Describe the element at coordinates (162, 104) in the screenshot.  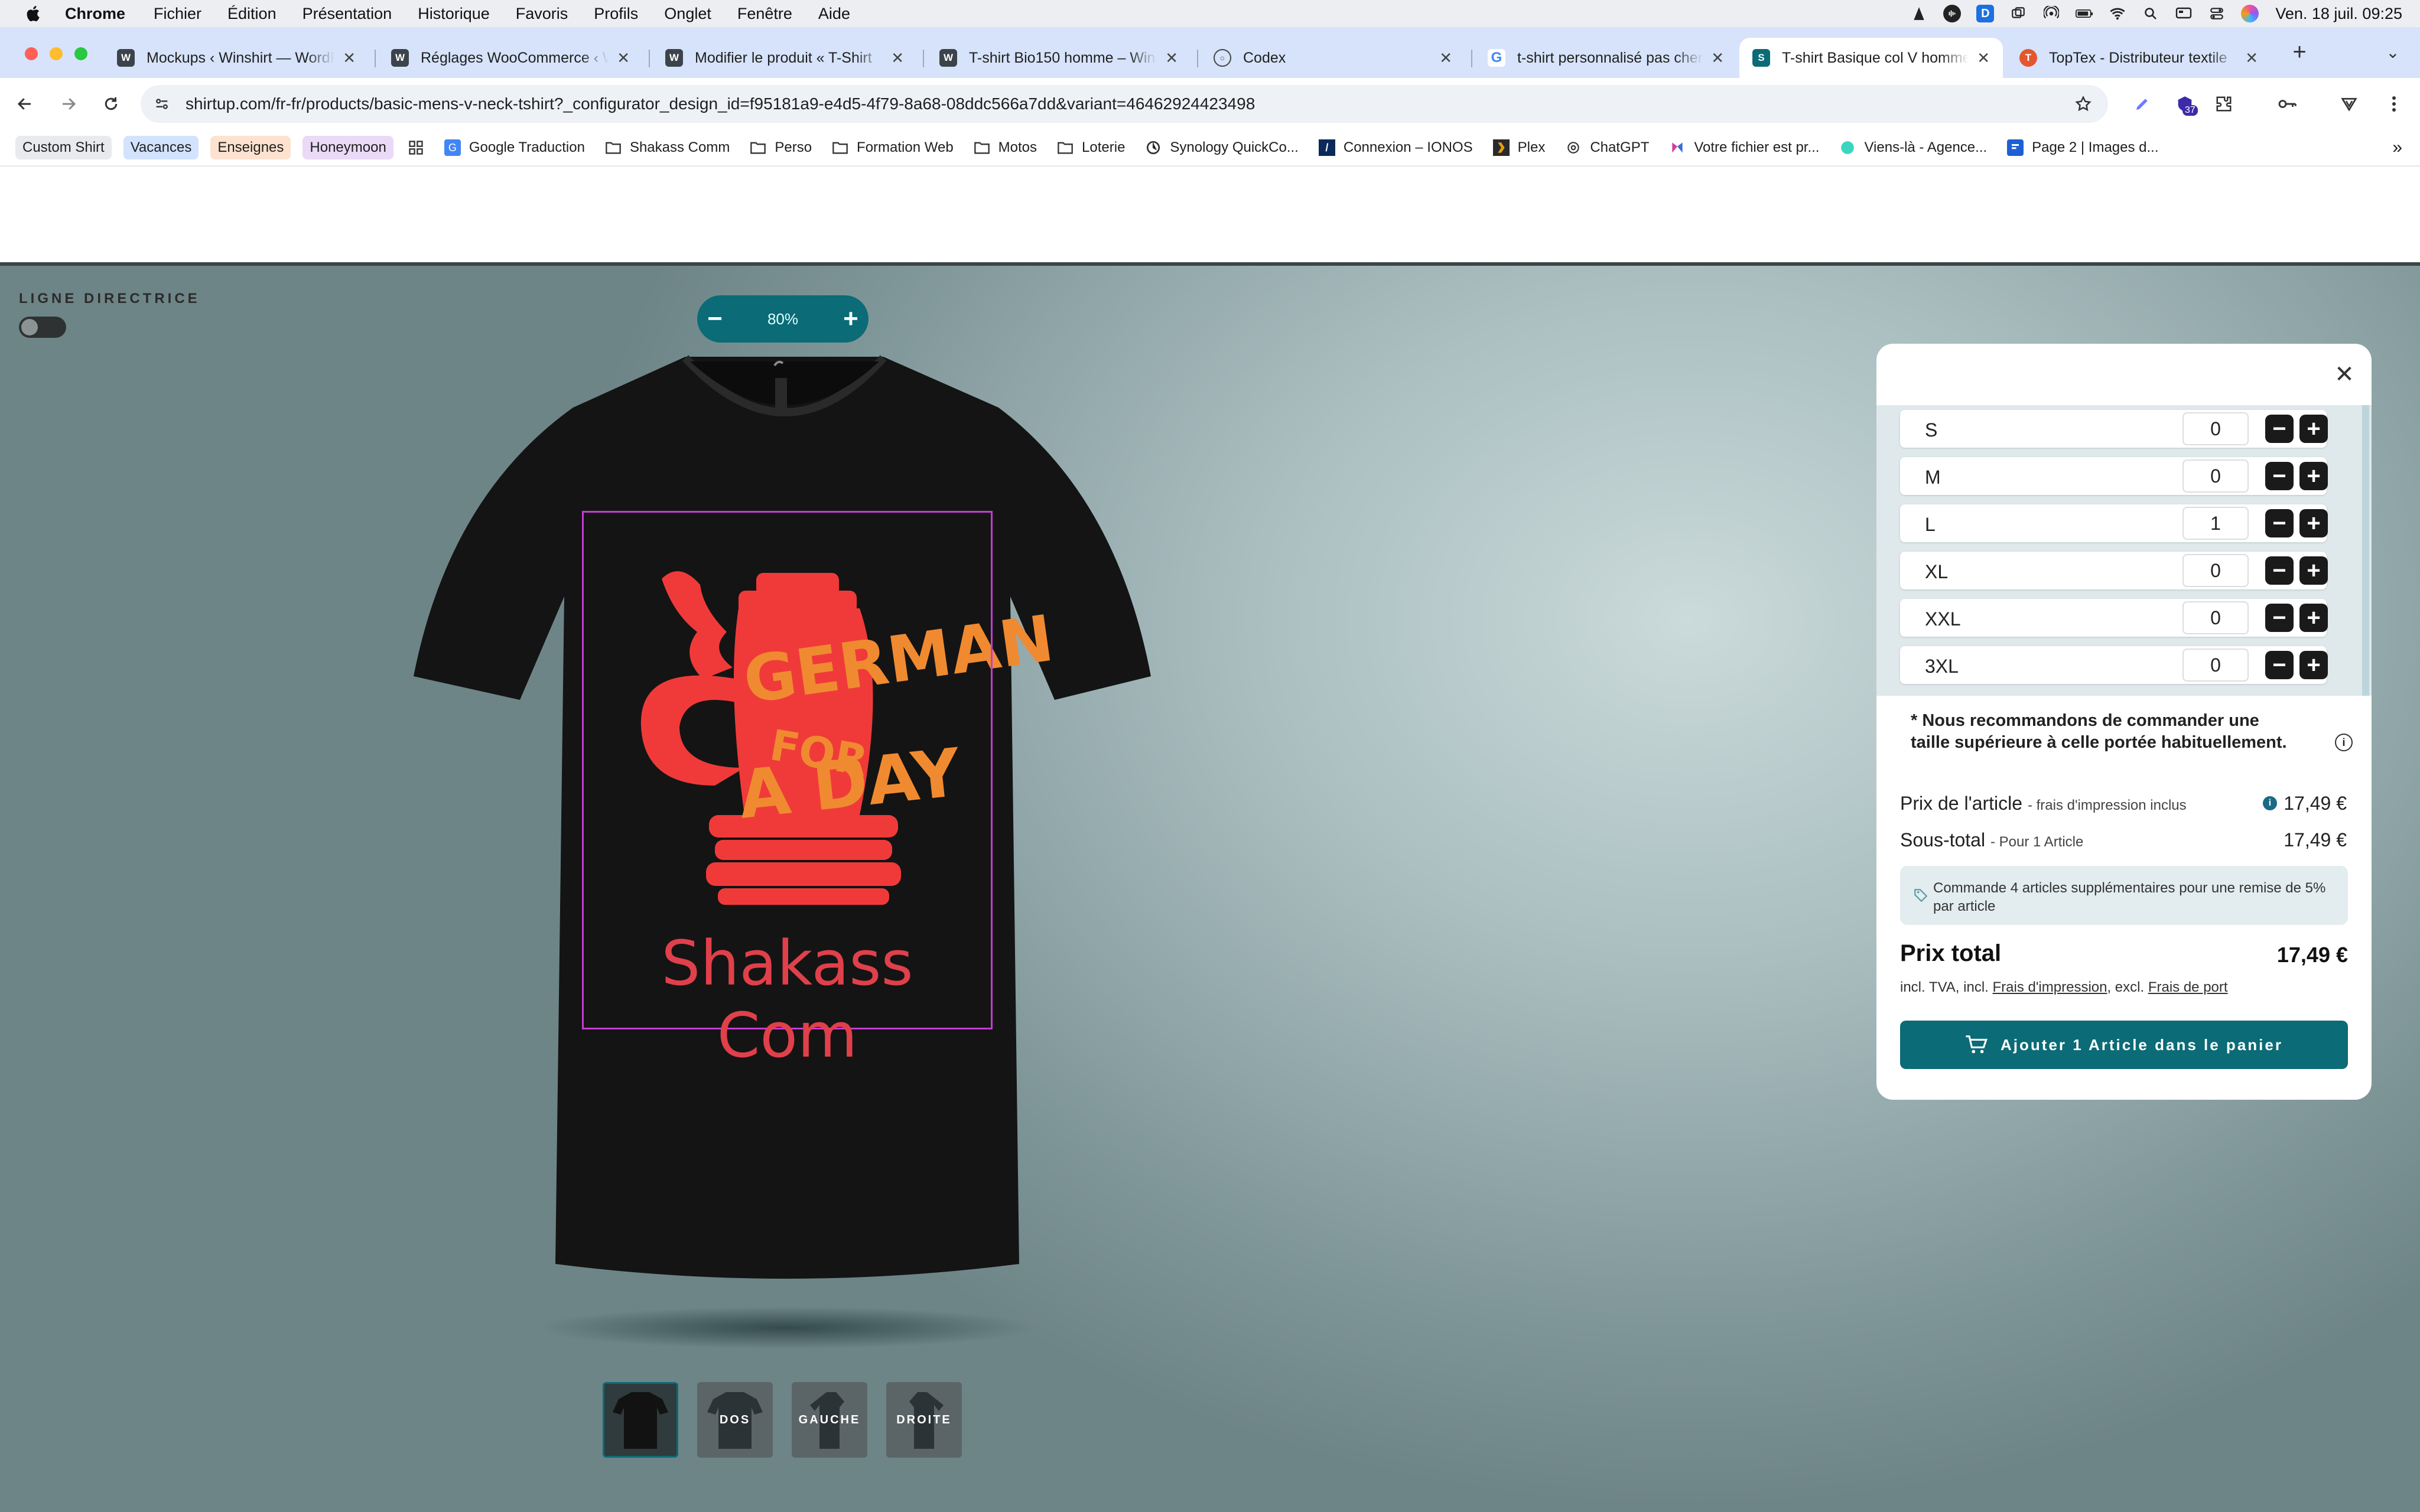
I see `site-info-icon` at that location.